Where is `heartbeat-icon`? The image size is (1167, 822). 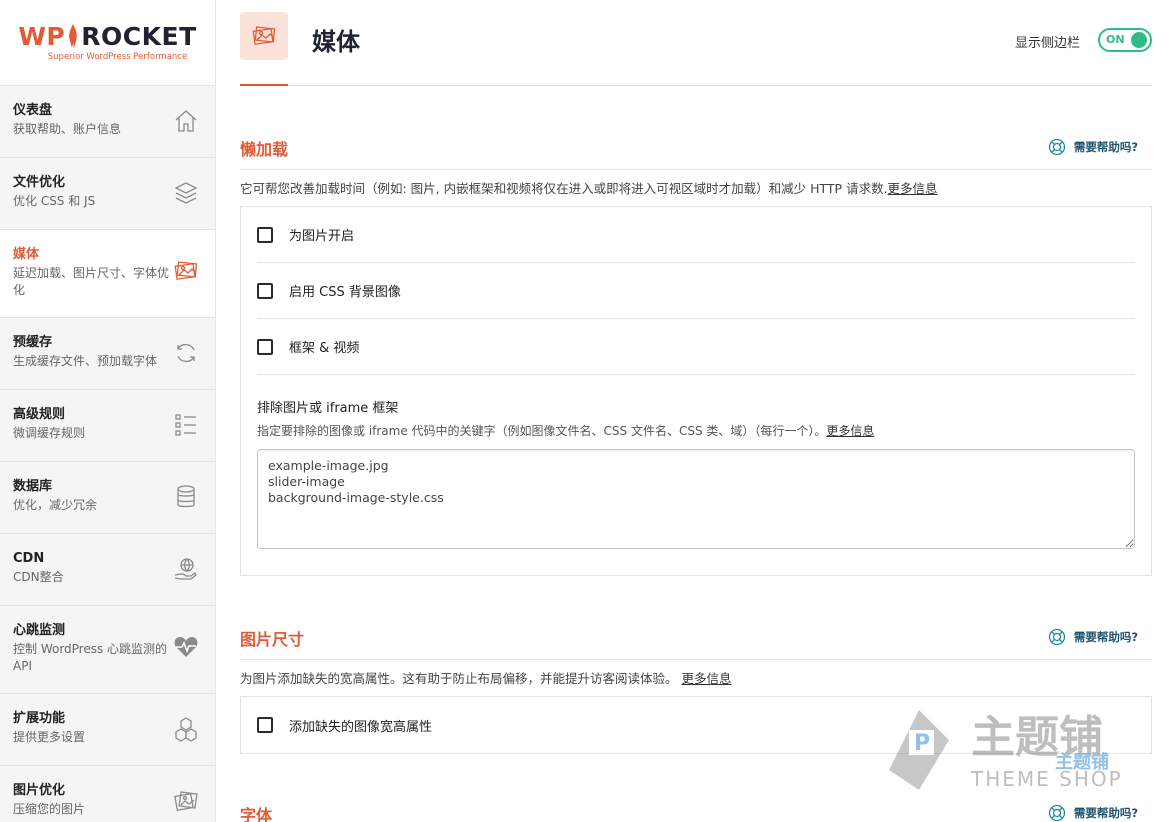
heartbeat-icon is located at coordinates (186, 647).